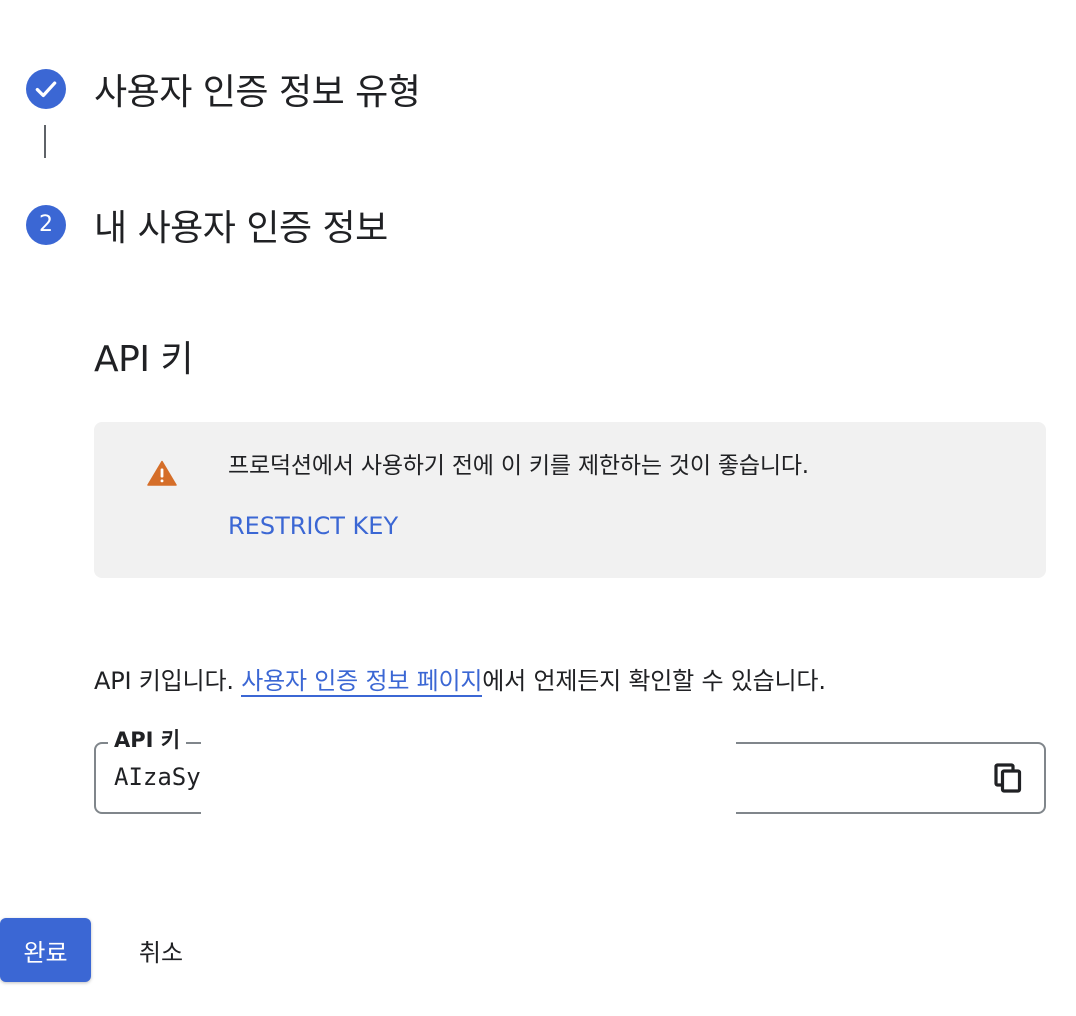 Image resolution: width=1076 pixels, height=1016 pixels. I want to click on warning-icon, so click(162, 473).